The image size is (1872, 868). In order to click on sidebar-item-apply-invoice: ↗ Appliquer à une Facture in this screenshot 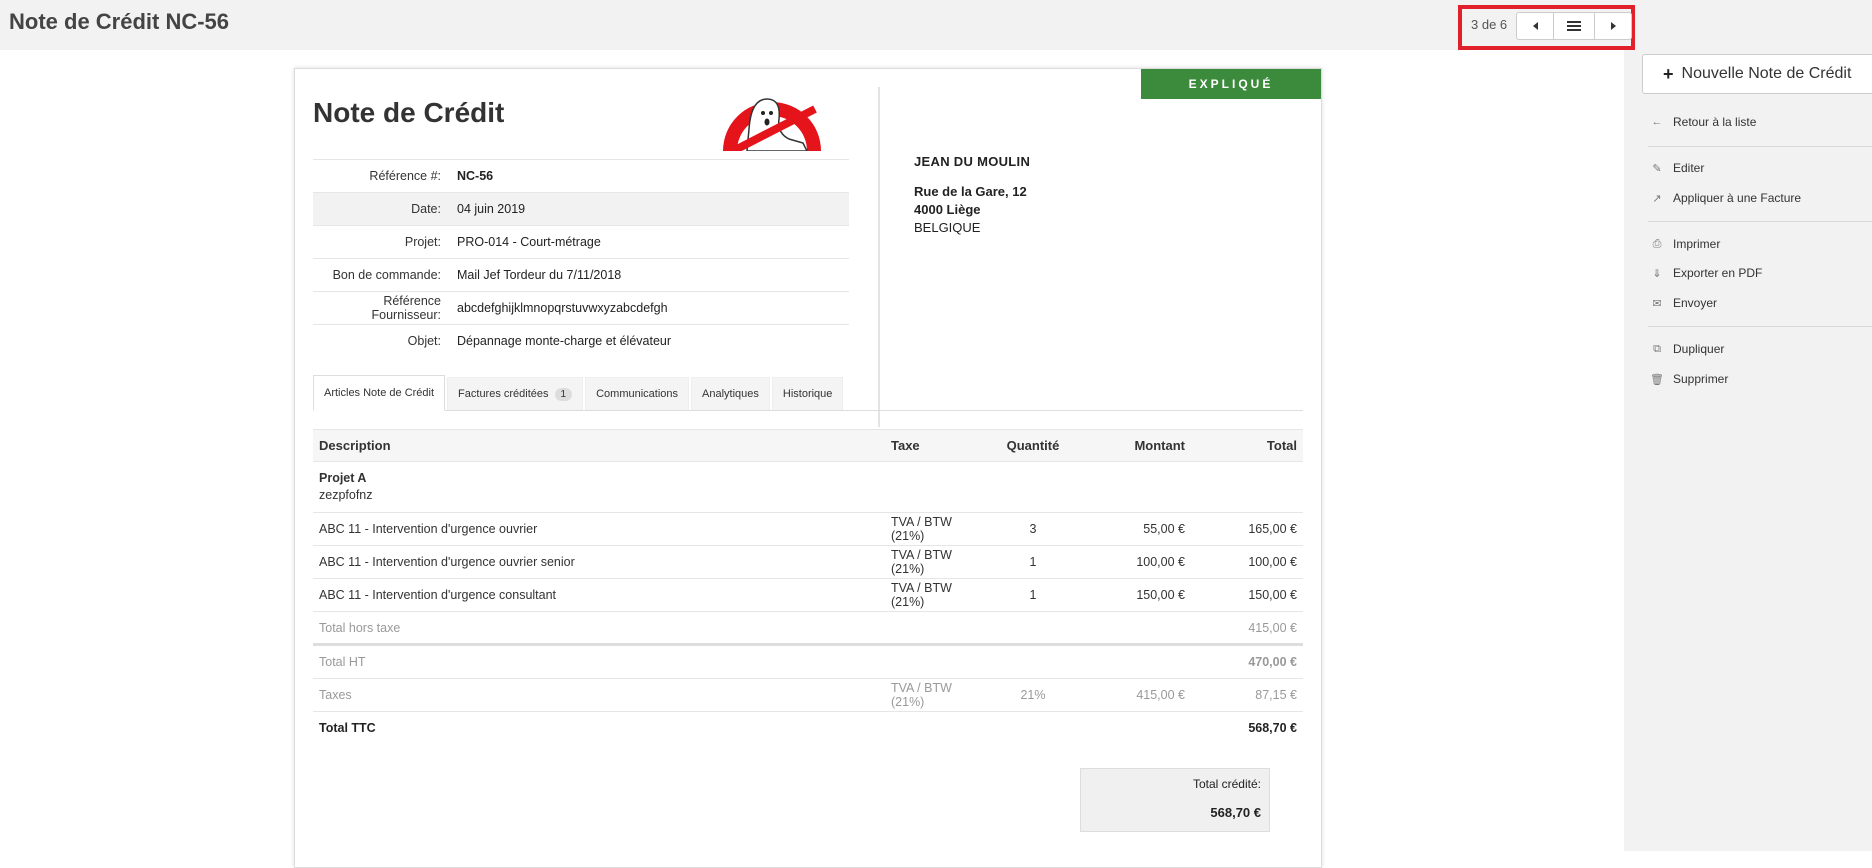, I will do `click(1725, 198)`.